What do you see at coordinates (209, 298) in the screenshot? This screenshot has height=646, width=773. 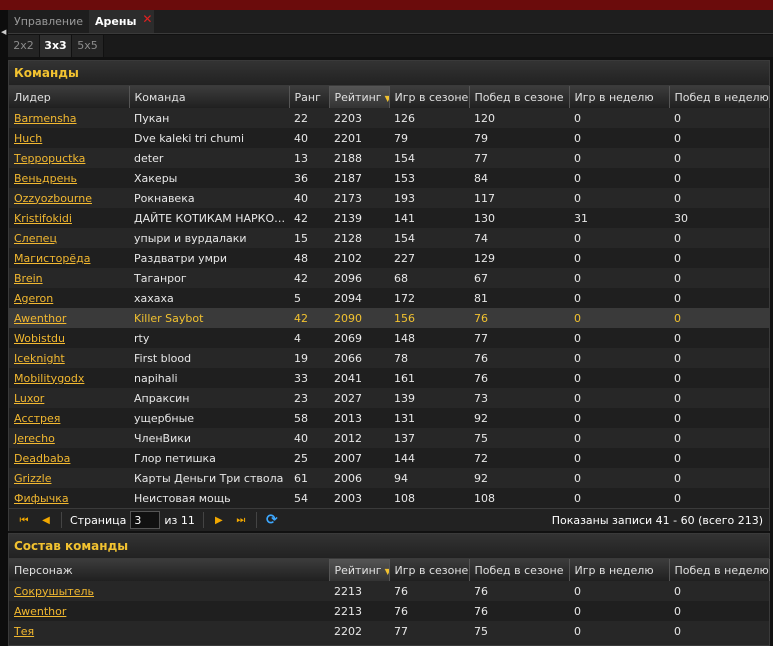 I see `cell-team: хахаха` at bounding box center [209, 298].